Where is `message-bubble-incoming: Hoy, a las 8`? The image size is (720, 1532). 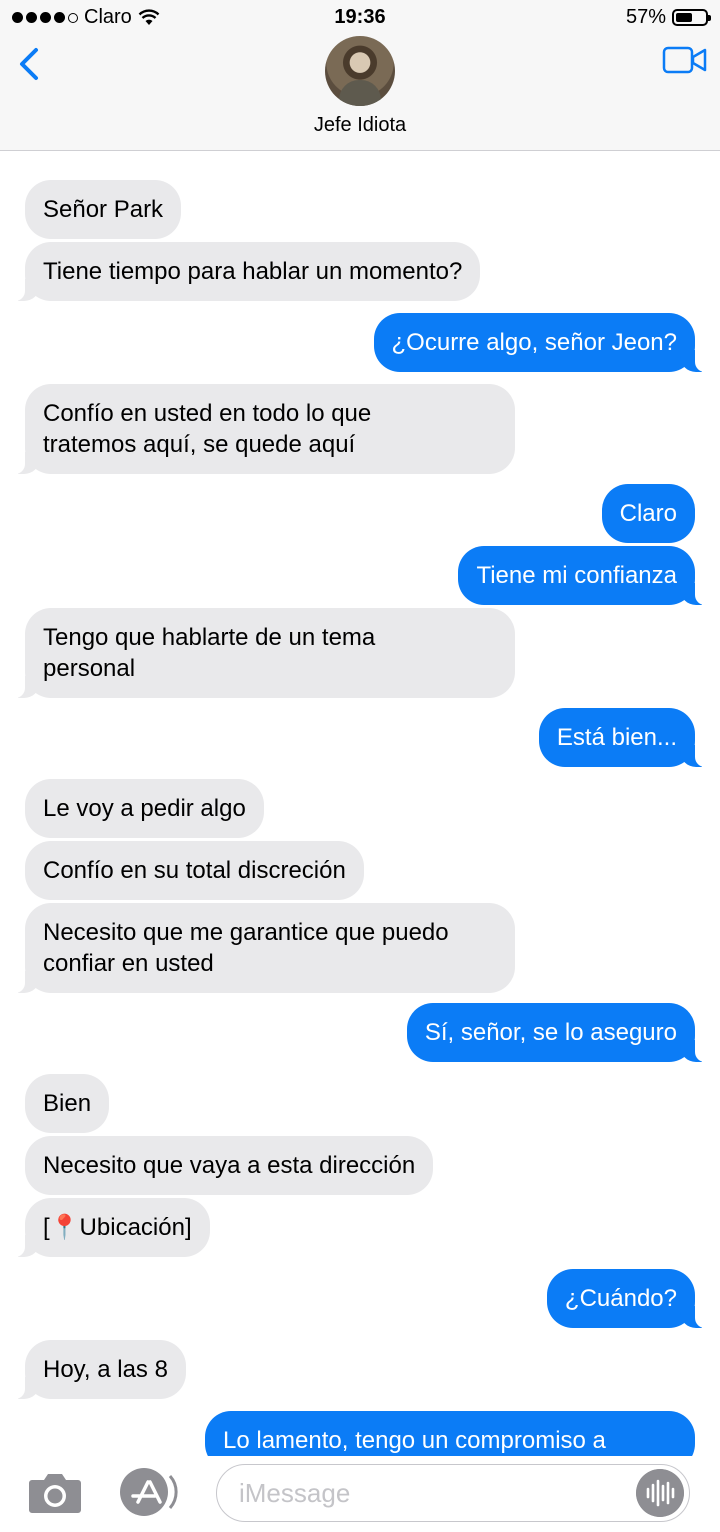
message-bubble-incoming: Hoy, a las 8 is located at coordinates (100, 1369).